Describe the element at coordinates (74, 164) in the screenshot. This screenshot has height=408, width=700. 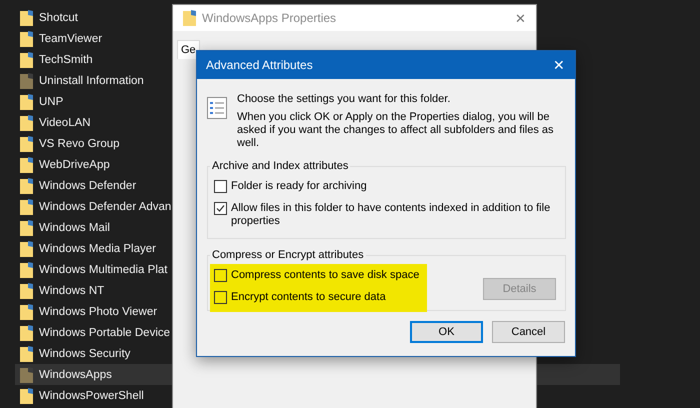
I see `folder-name: WebDriveApp` at that location.